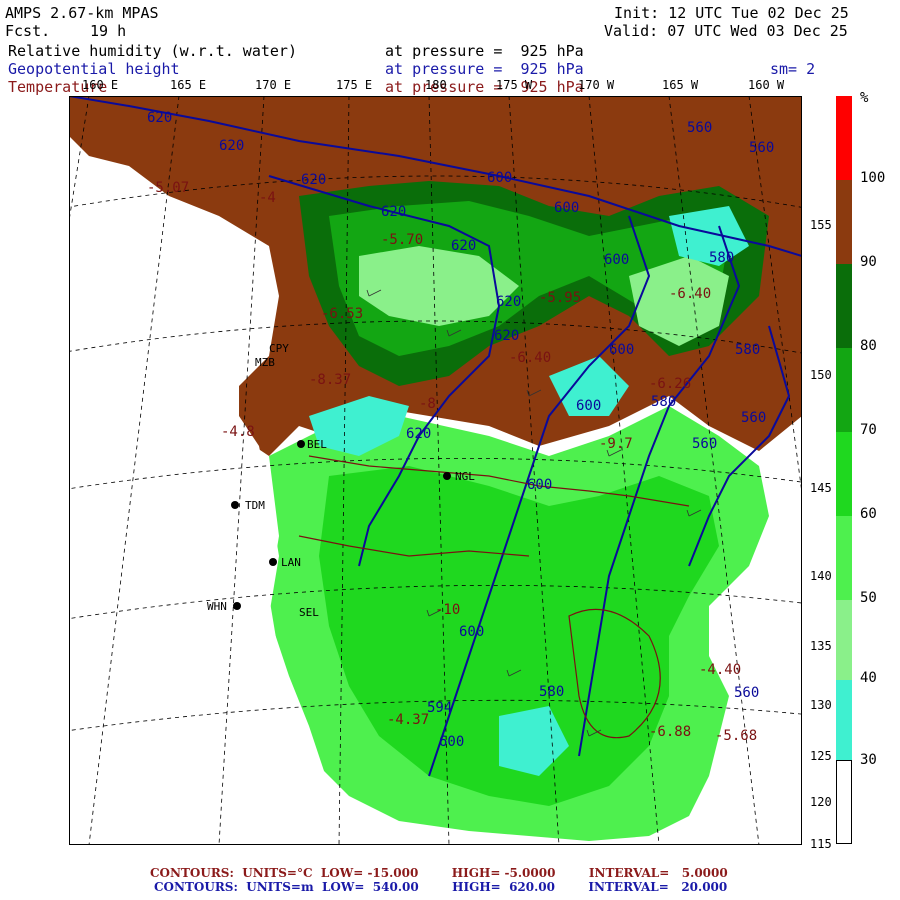 The height and width of the screenshot is (900, 900). I want to click on station-label: SEL, so click(309, 612).